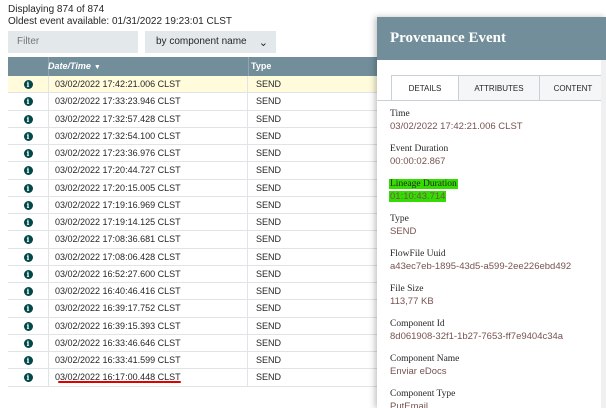  What do you see at coordinates (148, 222) in the screenshot?
I see `cell-date: 03/02/2022 17:19:14.125 CLST` at bounding box center [148, 222].